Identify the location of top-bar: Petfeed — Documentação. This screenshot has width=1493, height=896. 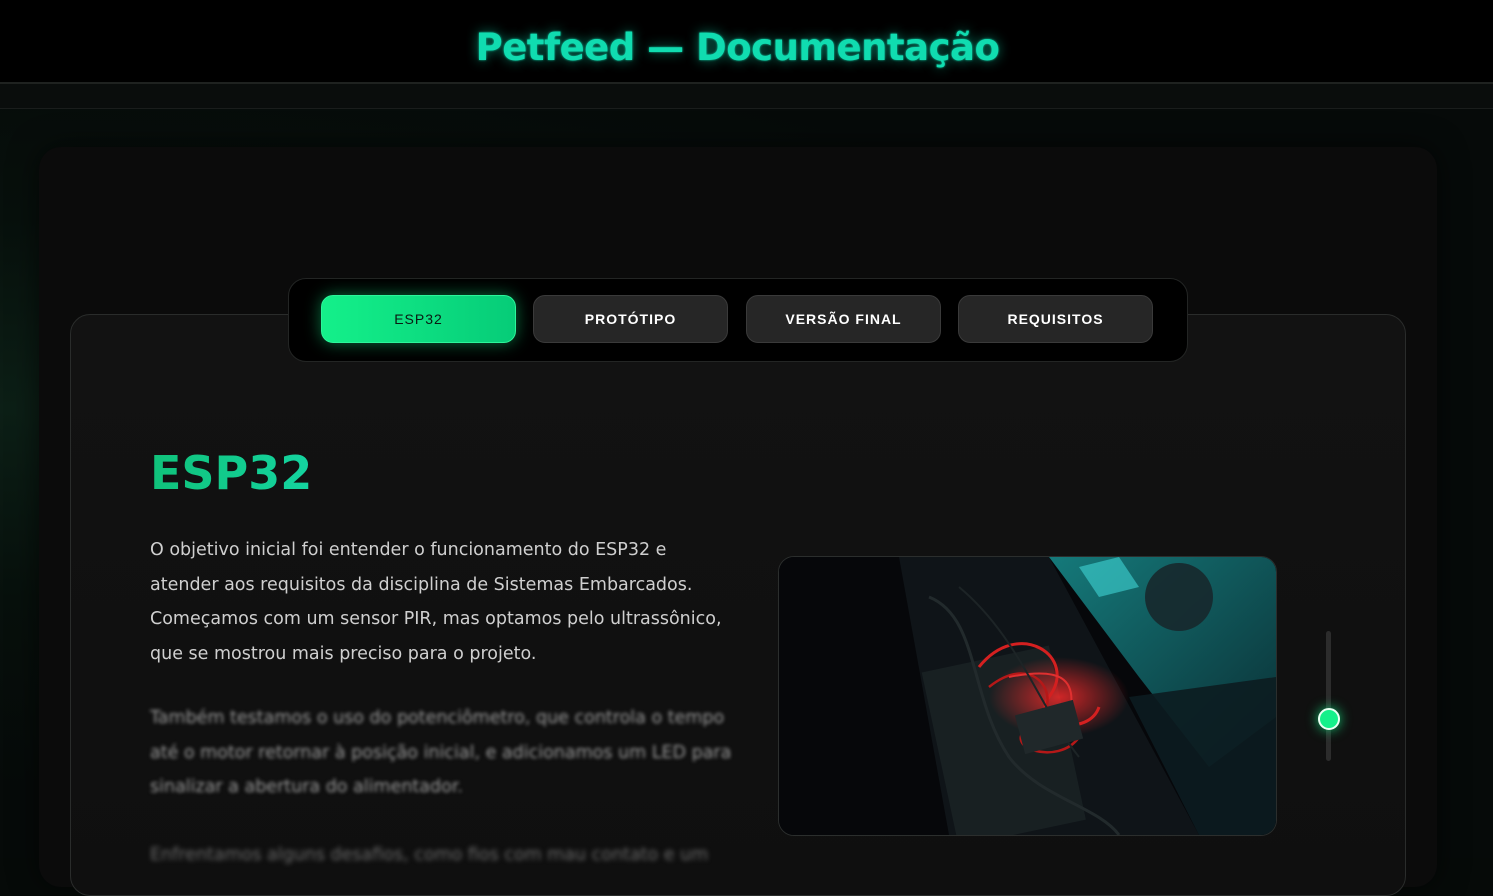
(746, 42).